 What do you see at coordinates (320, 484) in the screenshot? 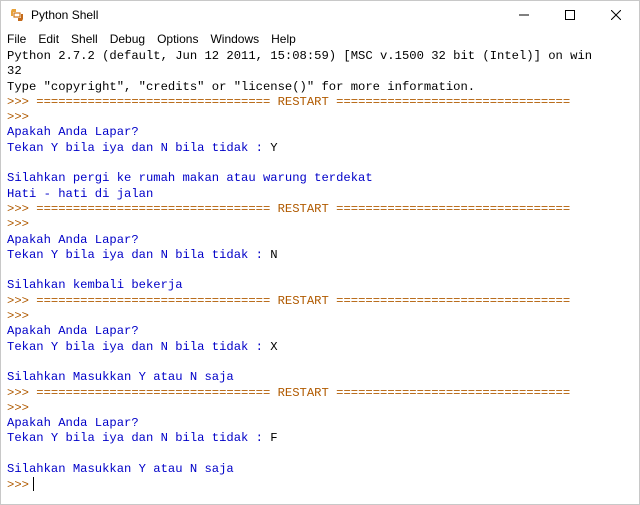
I see `active-prompt-line: >>>` at bounding box center [320, 484].